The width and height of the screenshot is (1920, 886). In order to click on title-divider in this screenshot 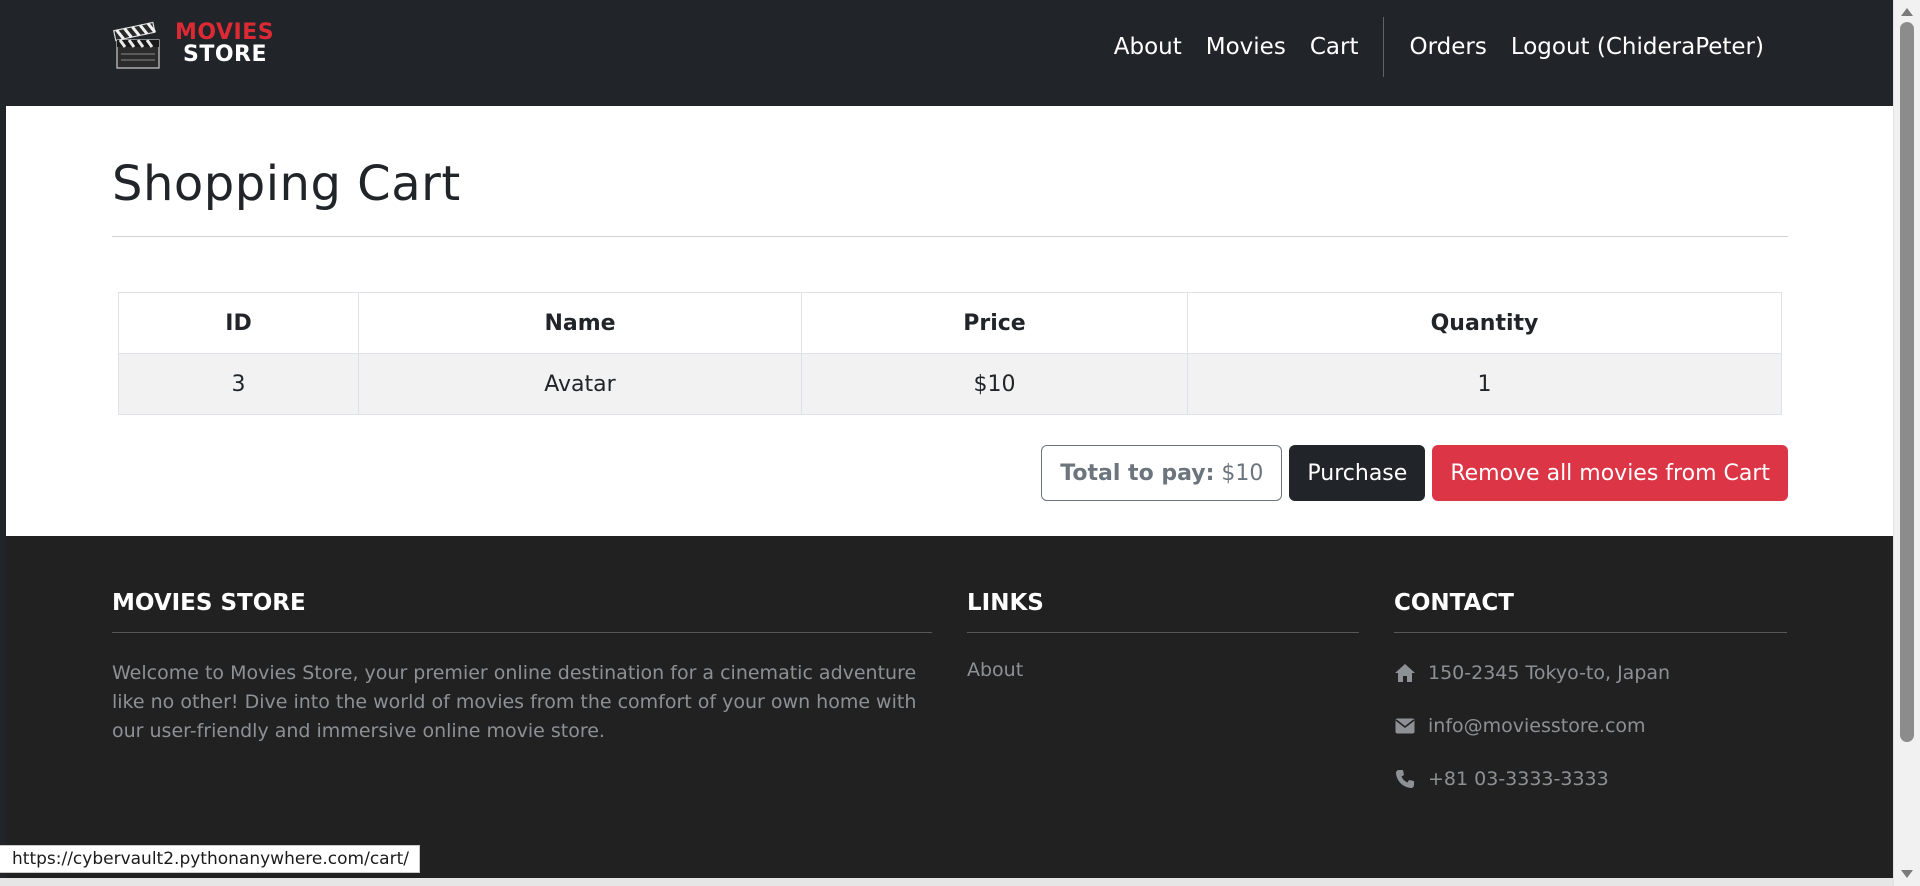, I will do `click(950, 236)`.